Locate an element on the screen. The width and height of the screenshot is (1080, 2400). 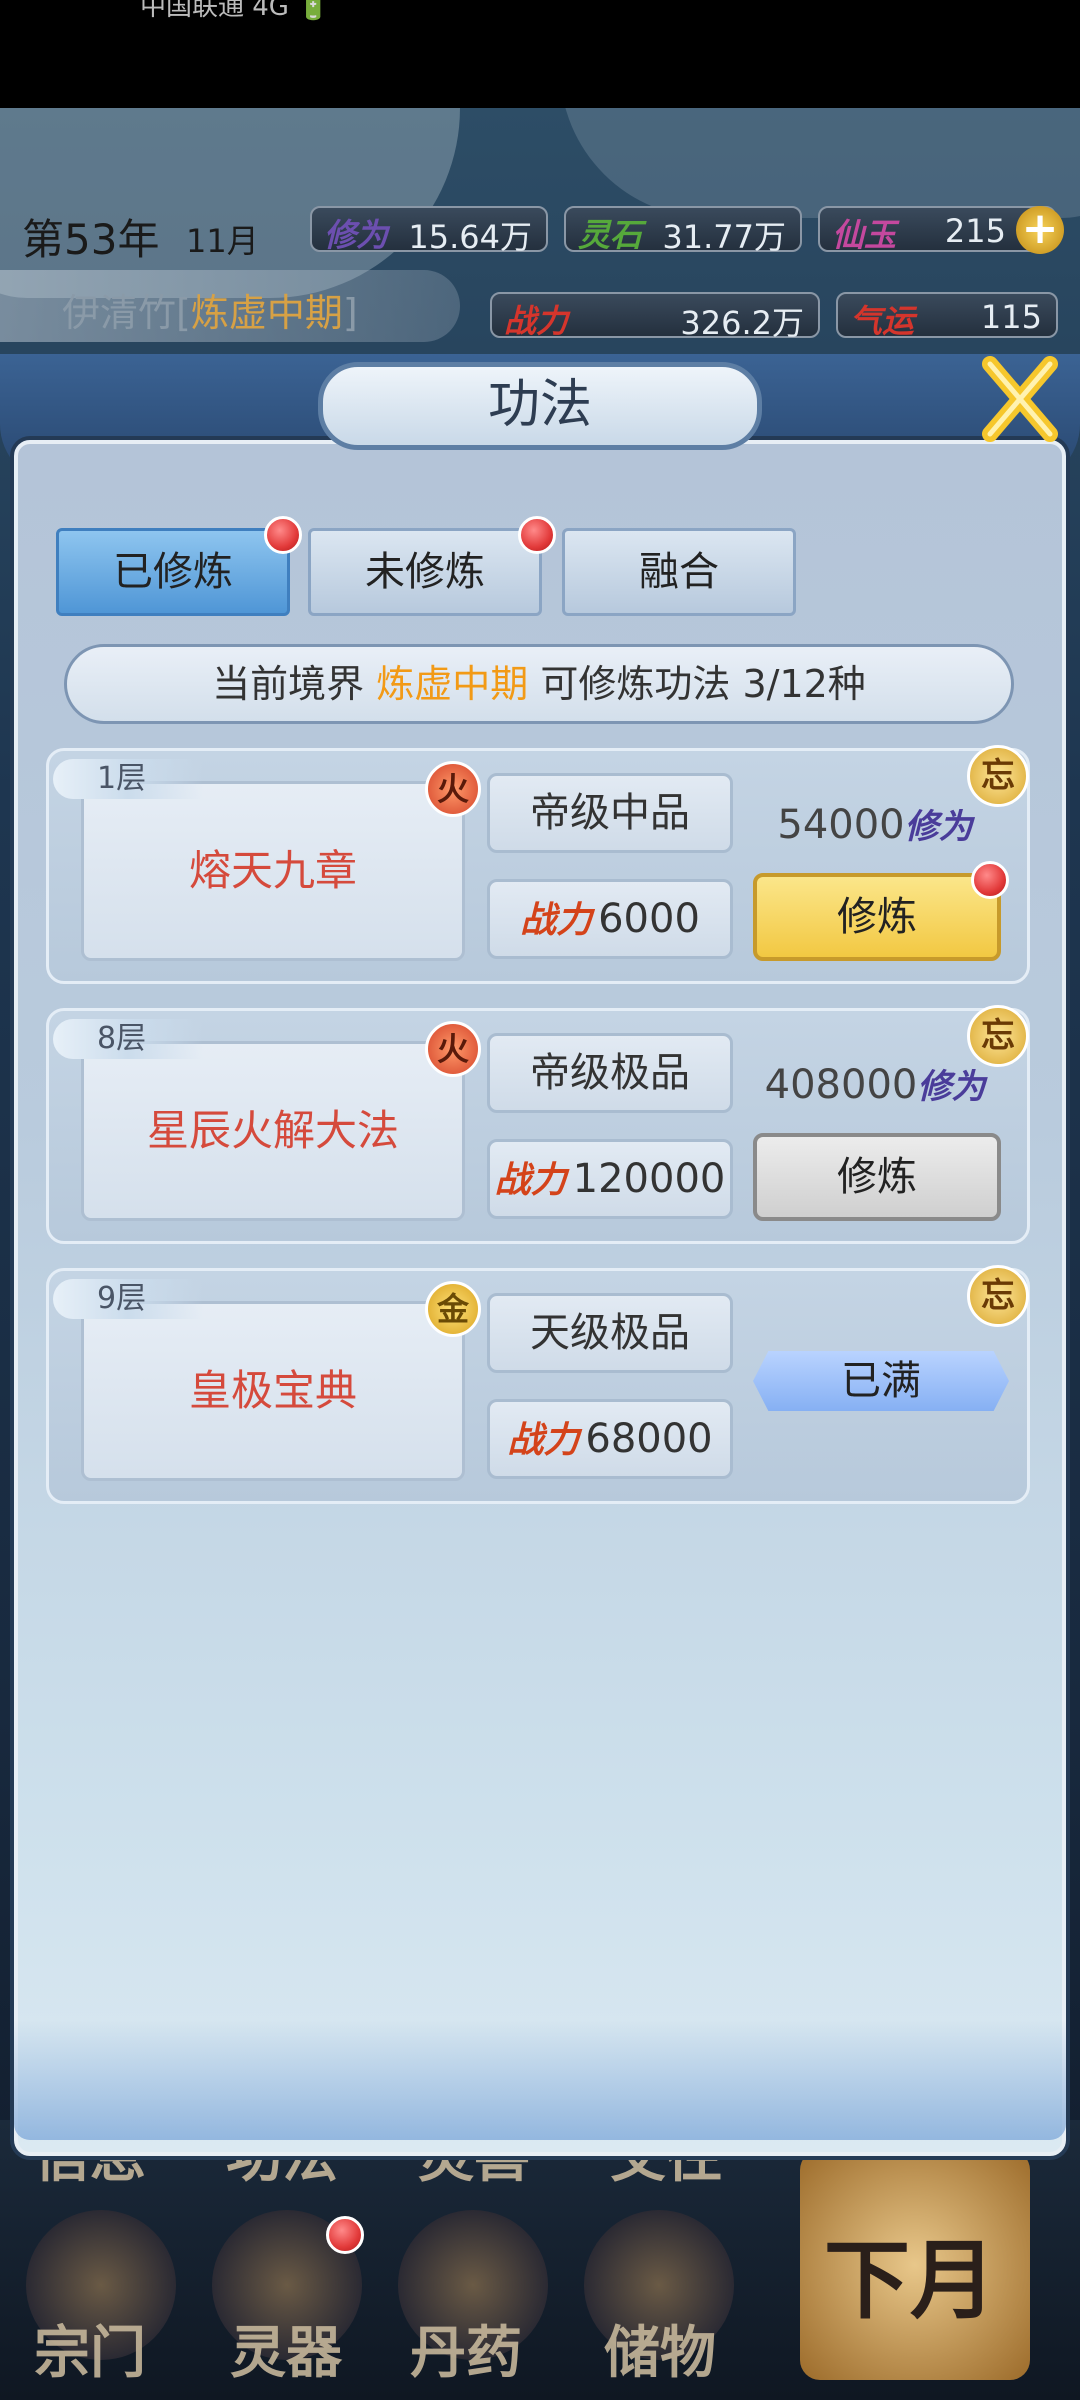
resource-value: 31.77万 is located at coordinates (724, 237).